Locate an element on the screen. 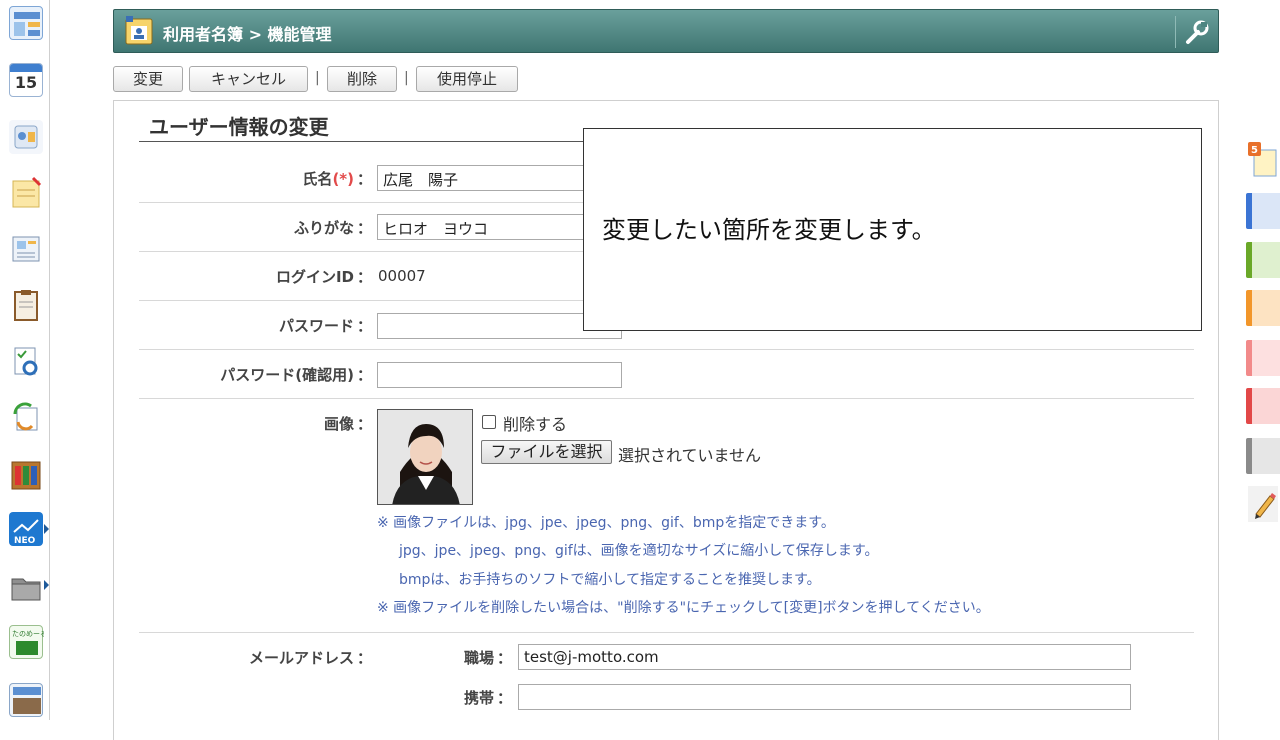  color-tab-green is located at coordinates (1263, 260).